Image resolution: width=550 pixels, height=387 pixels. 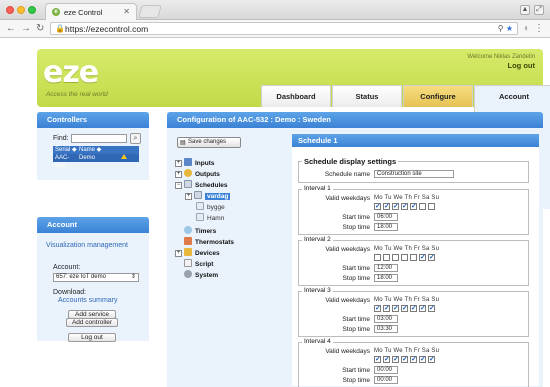 What do you see at coordinates (386, 319) in the screenshot?
I see `start-time-input: 03:00` at bounding box center [386, 319].